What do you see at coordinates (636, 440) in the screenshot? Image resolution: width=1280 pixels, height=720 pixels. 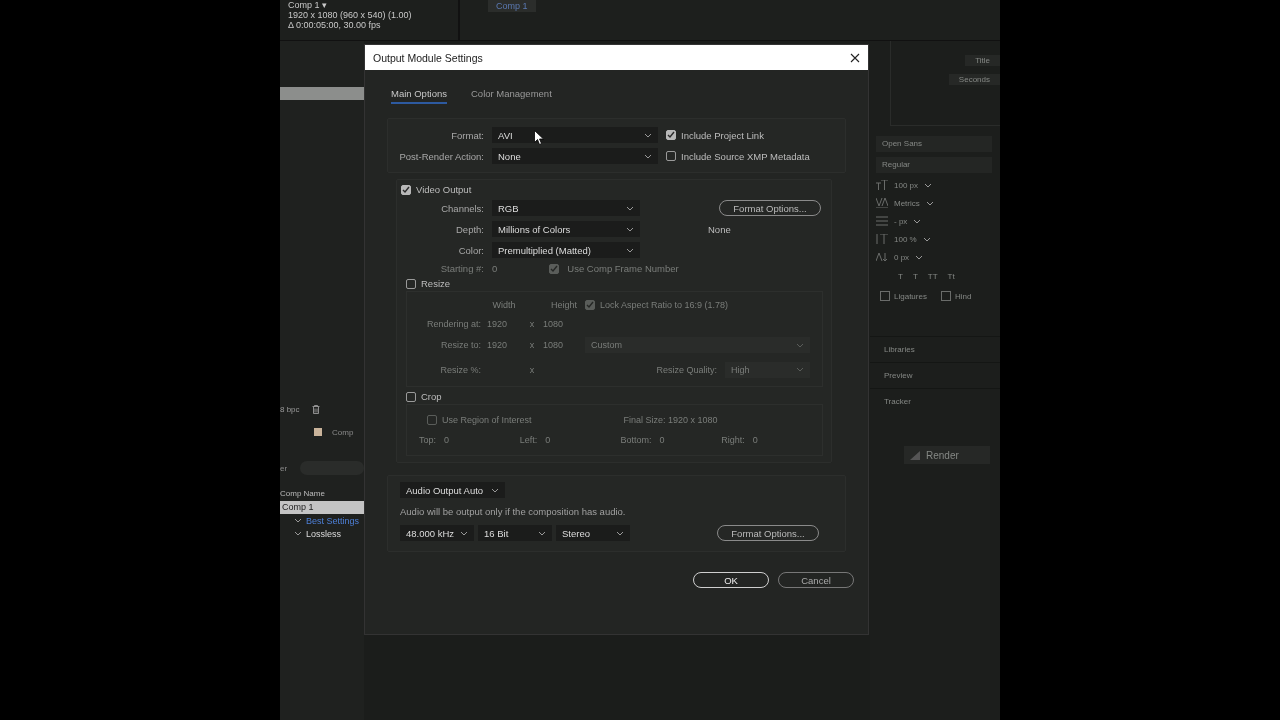 I see `field-label: Bottom:` at bounding box center [636, 440].